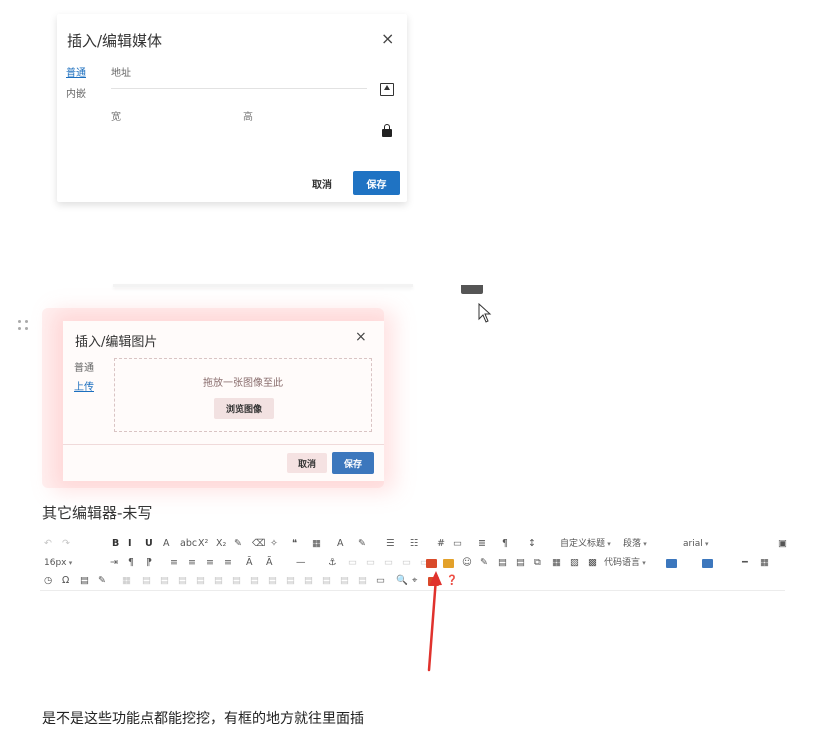 This screenshot has width=829, height=737. I want to click on expand-icon, so click(472, 289).